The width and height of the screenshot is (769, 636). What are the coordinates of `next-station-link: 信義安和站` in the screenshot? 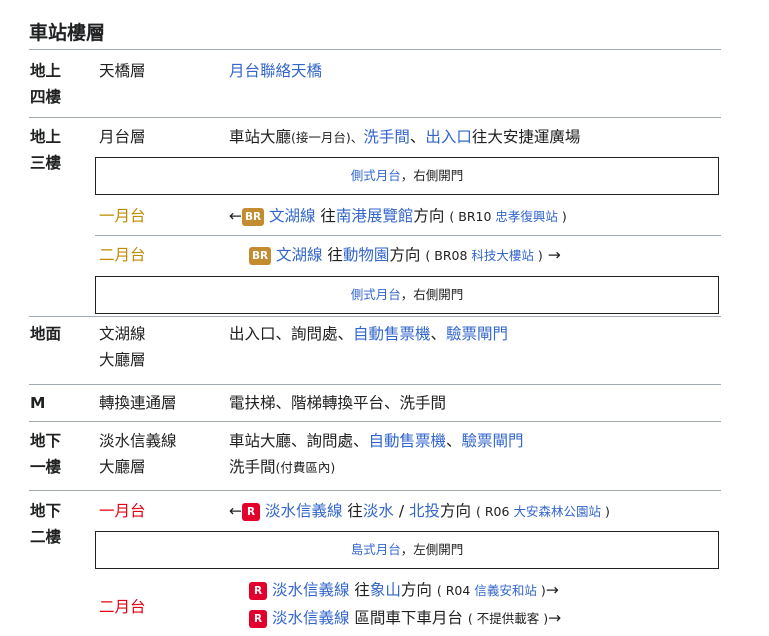 It's located at (505, 590).